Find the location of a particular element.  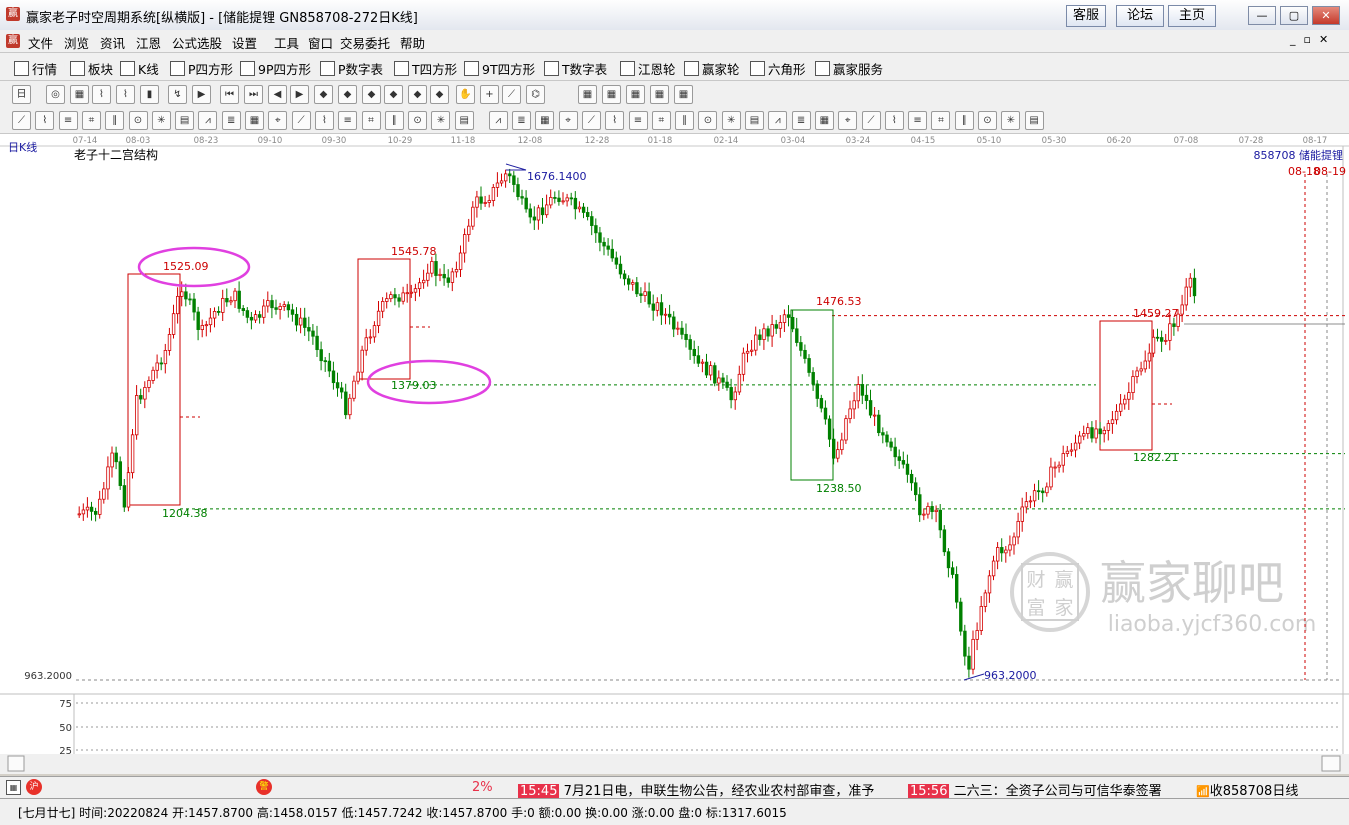

toolbar-t9-button: 9T四方形 is located at coordinates (499, 68).